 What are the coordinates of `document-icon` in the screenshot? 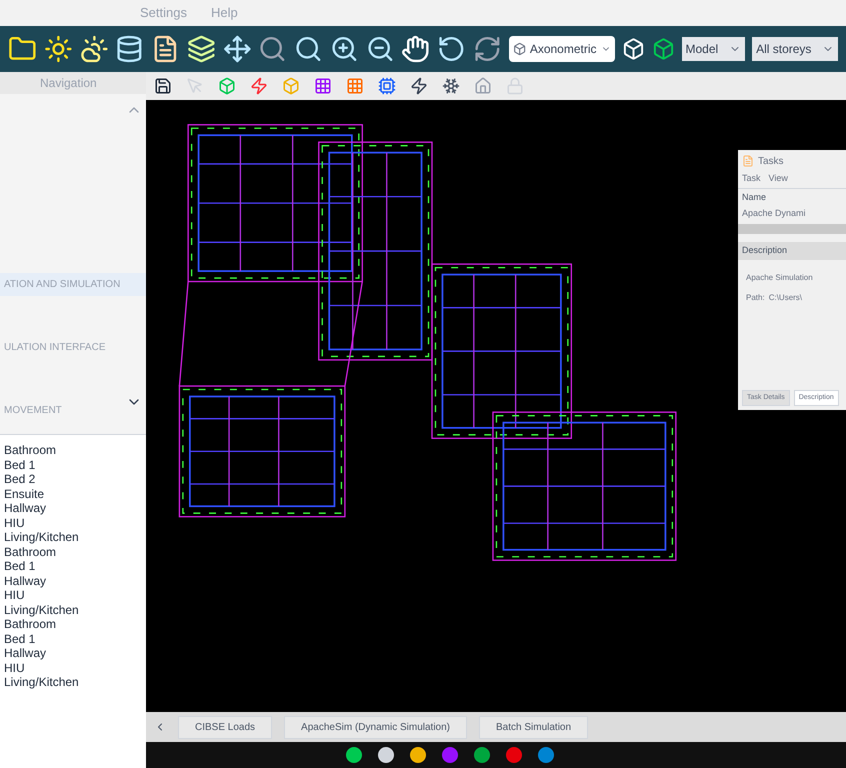 It's located at (748, 161).